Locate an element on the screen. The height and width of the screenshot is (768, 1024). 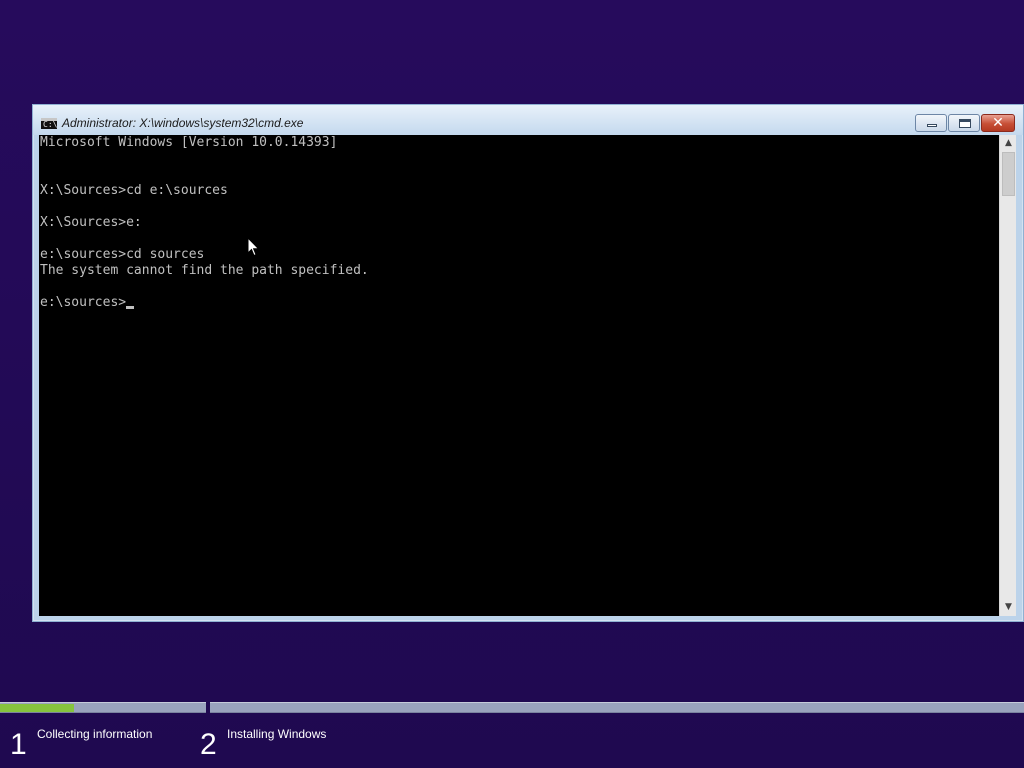
scroll-thumb is located at coordinates (1008, 174).